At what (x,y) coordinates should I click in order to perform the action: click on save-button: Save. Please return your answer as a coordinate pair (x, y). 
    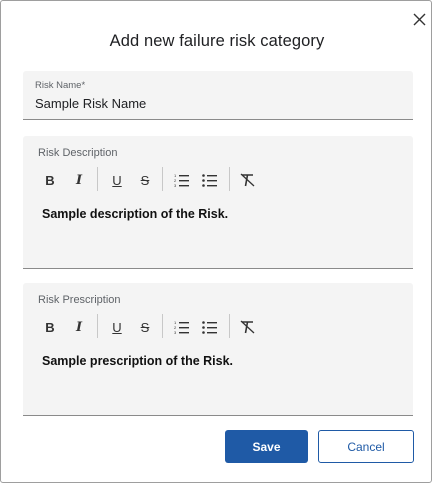
    Looking at the image, I should click on (266, 446).